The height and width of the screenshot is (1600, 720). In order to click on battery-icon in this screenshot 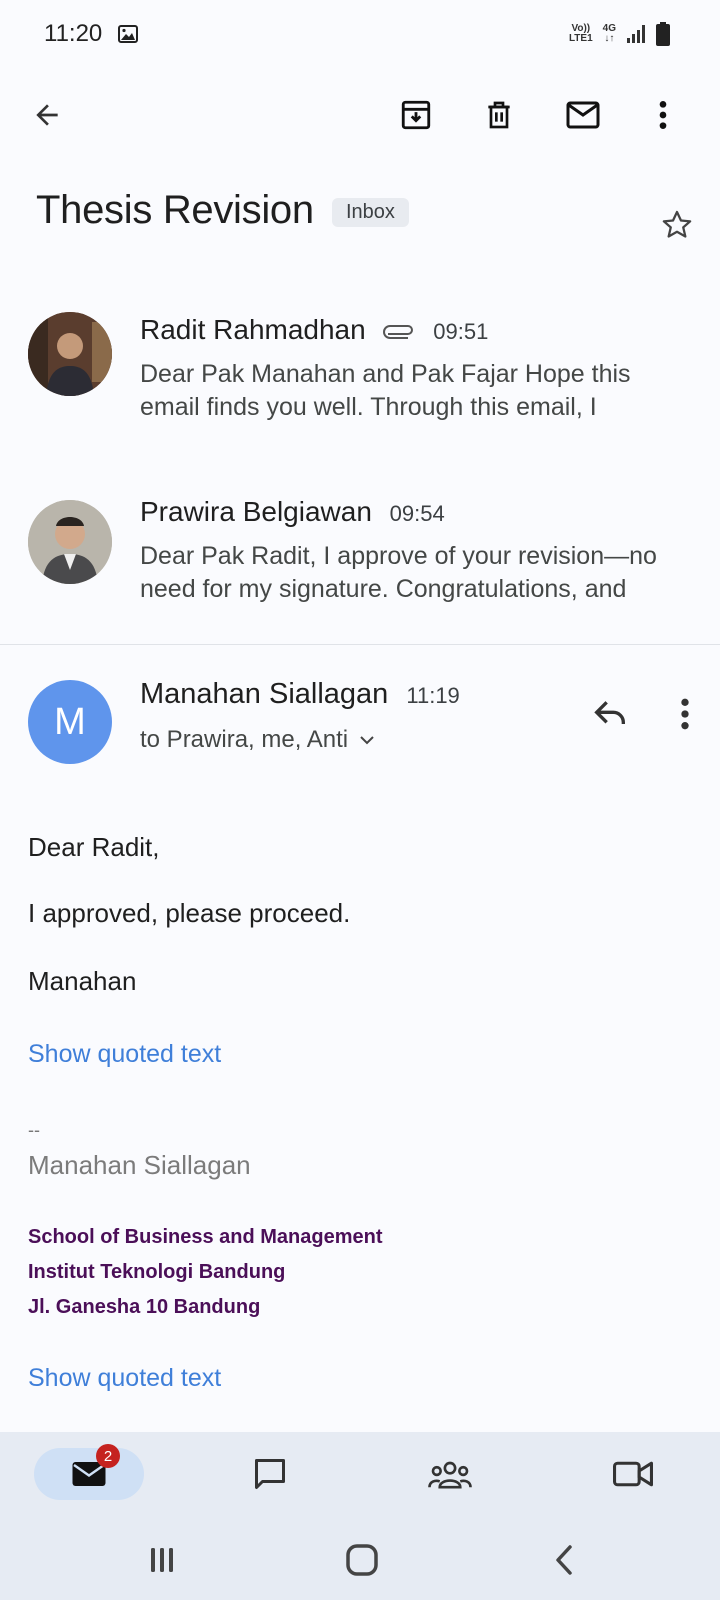, I will do `click(663, 34)`.